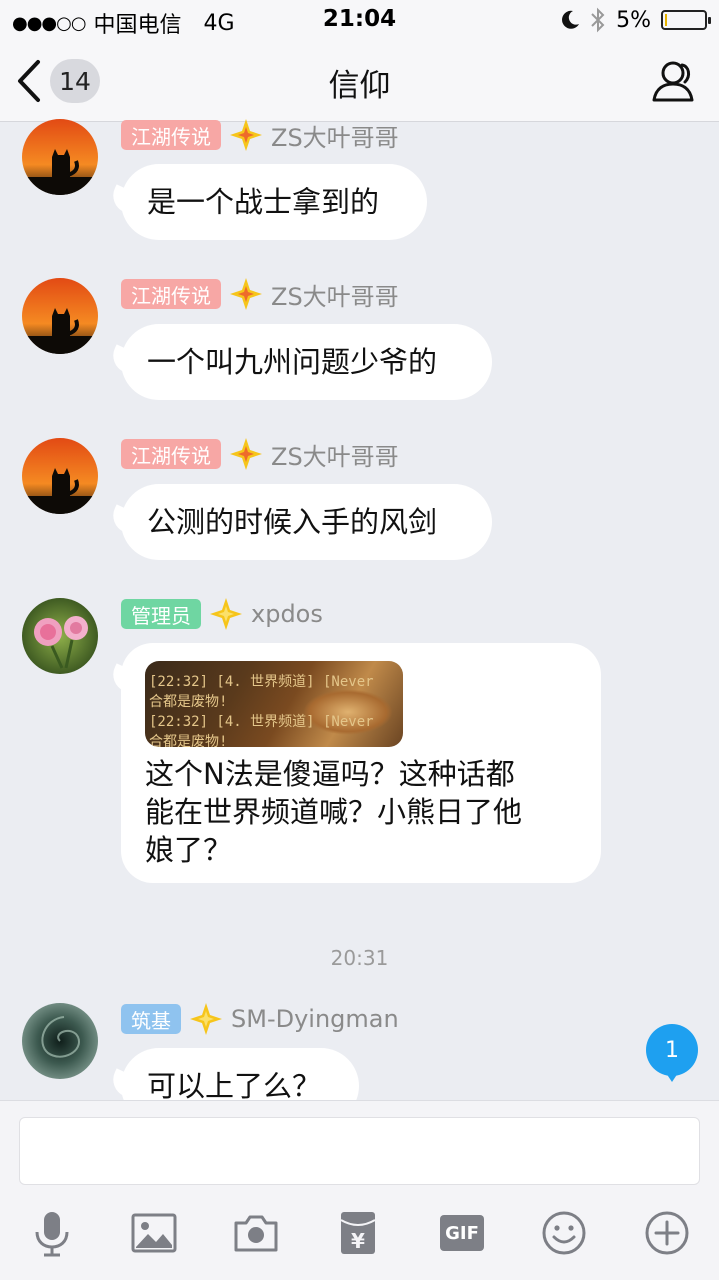 This screenshot has height=1280, width=719. Describe the element at coordinates (151, 1019) in the screenshot. I see `member-title-tag: 筑基` at that location.